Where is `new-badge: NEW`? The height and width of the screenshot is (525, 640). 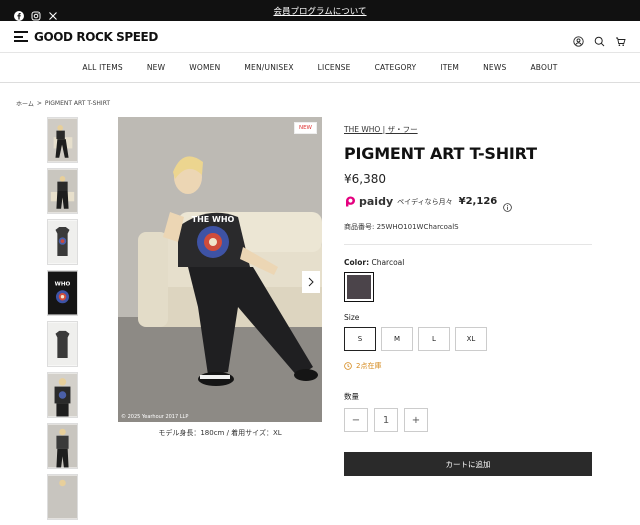
new-badge: NEW is located at coordinates (305, 128).